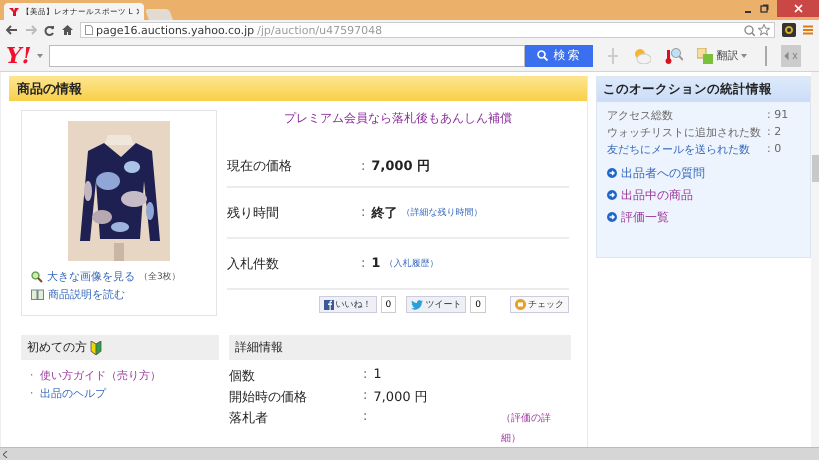  I want to click on field-value: 終了, so click(384, 213).